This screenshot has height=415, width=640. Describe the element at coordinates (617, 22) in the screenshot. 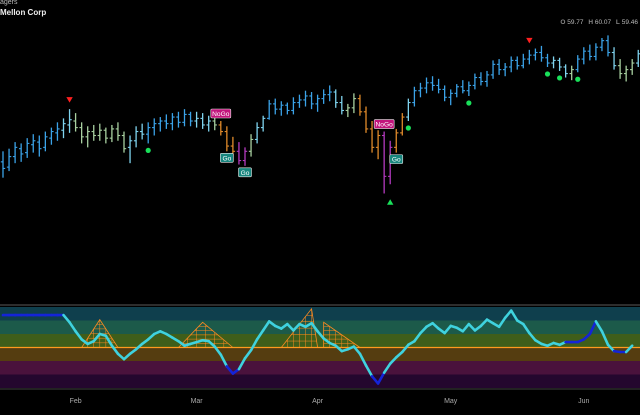

I see `low-key: L` at that location.